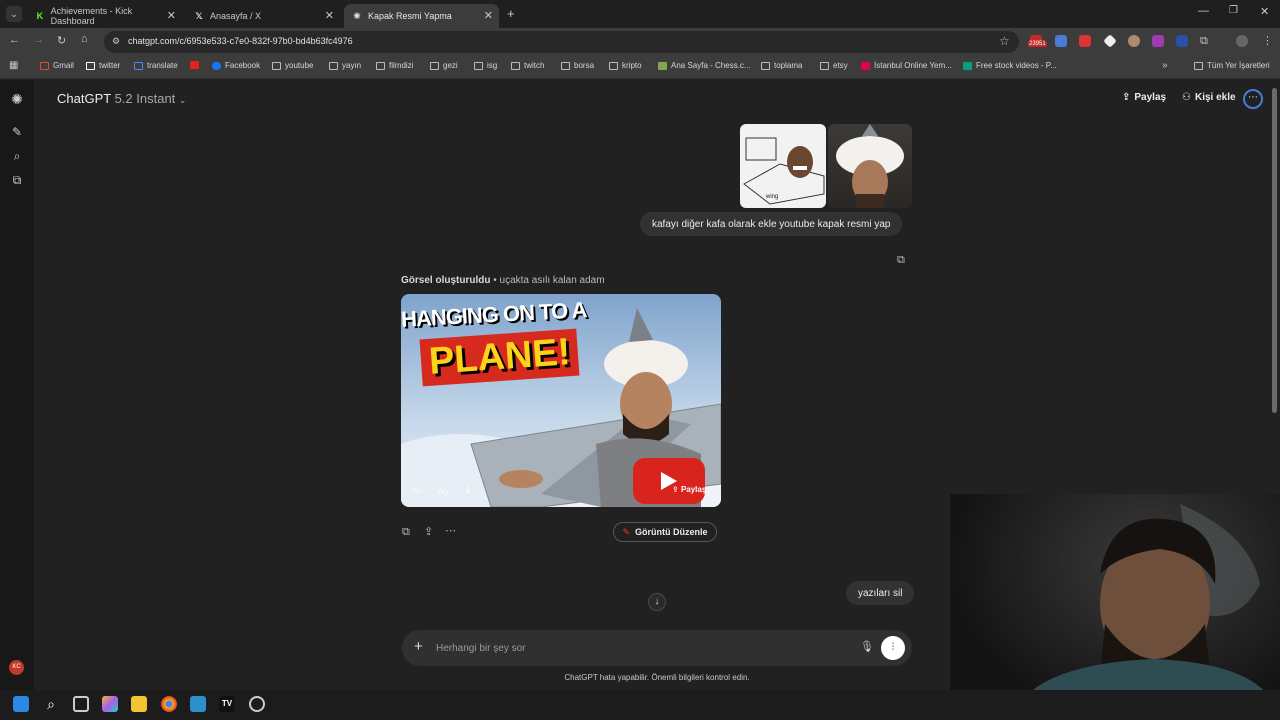  What do you see at coordinates (865, 65) in the screenshot?
I see `yemeksepeti-icon` at bounding box center [865, 65].